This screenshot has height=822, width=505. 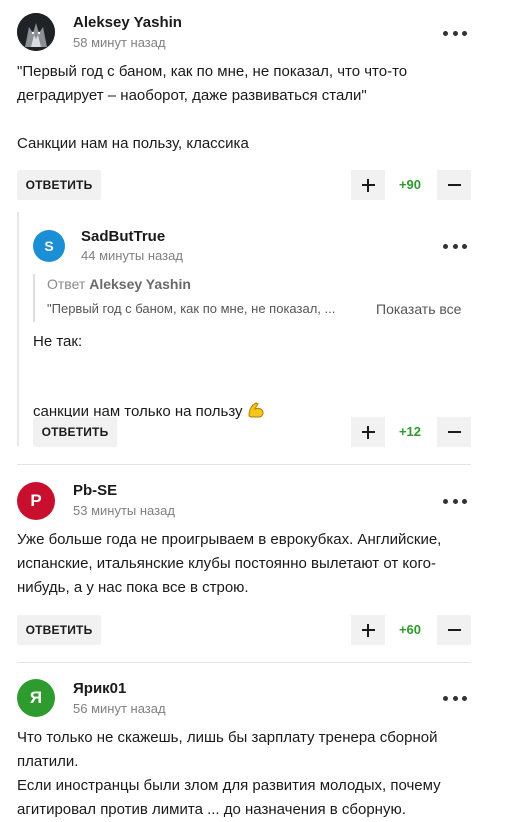 I want to click on avatar-letter: Я, so click(x=36, y=697).